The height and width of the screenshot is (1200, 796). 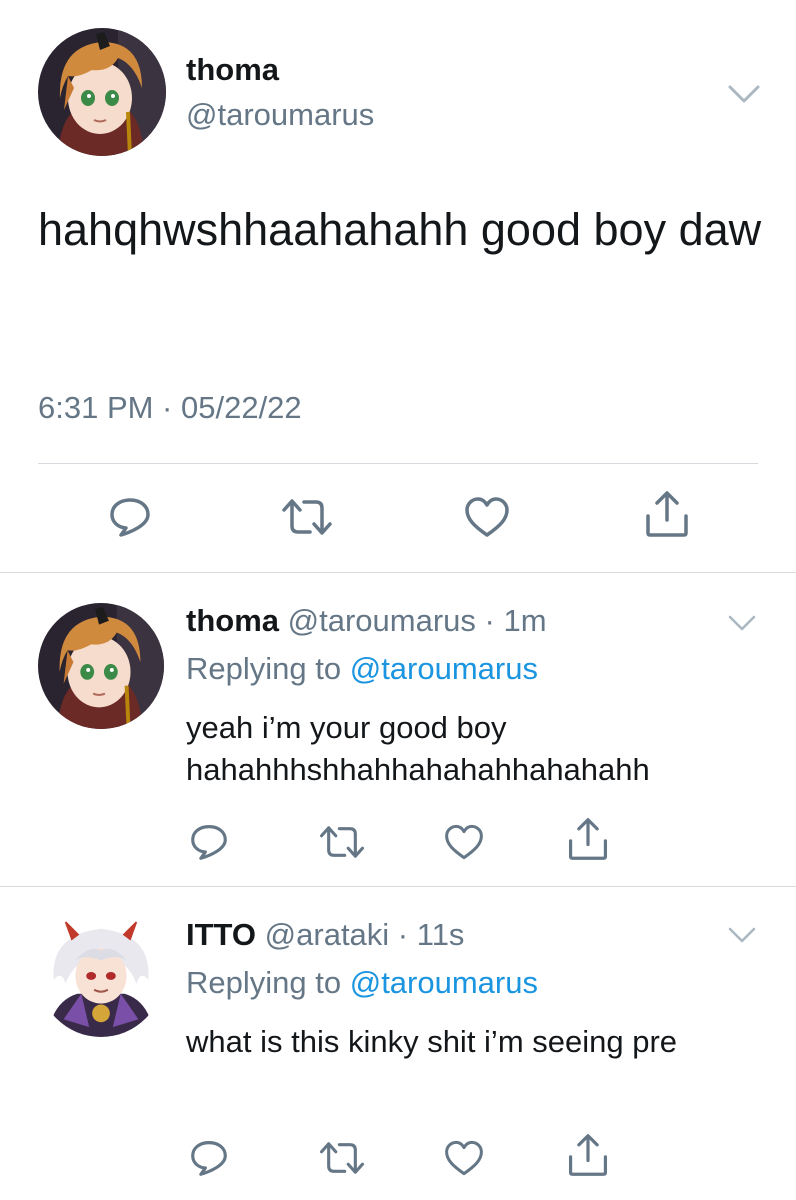 I want to click on reply-header: ITTO @arataki · 11s, so click(x=325, y=935).